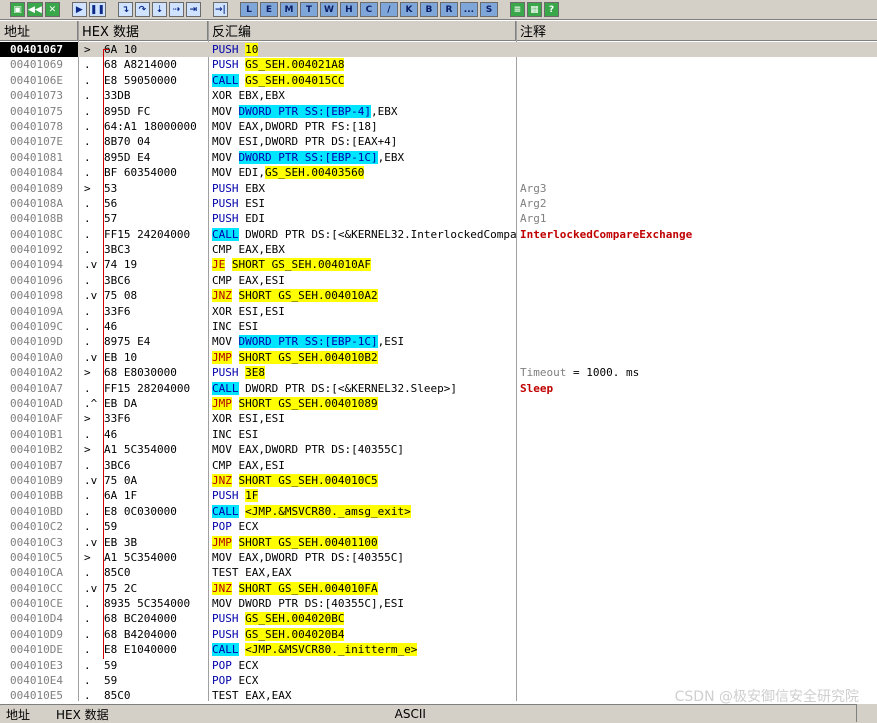  I want to click on disassembly-row: 00401067 > 6A 10 PUSH 10, so click(438, 50).